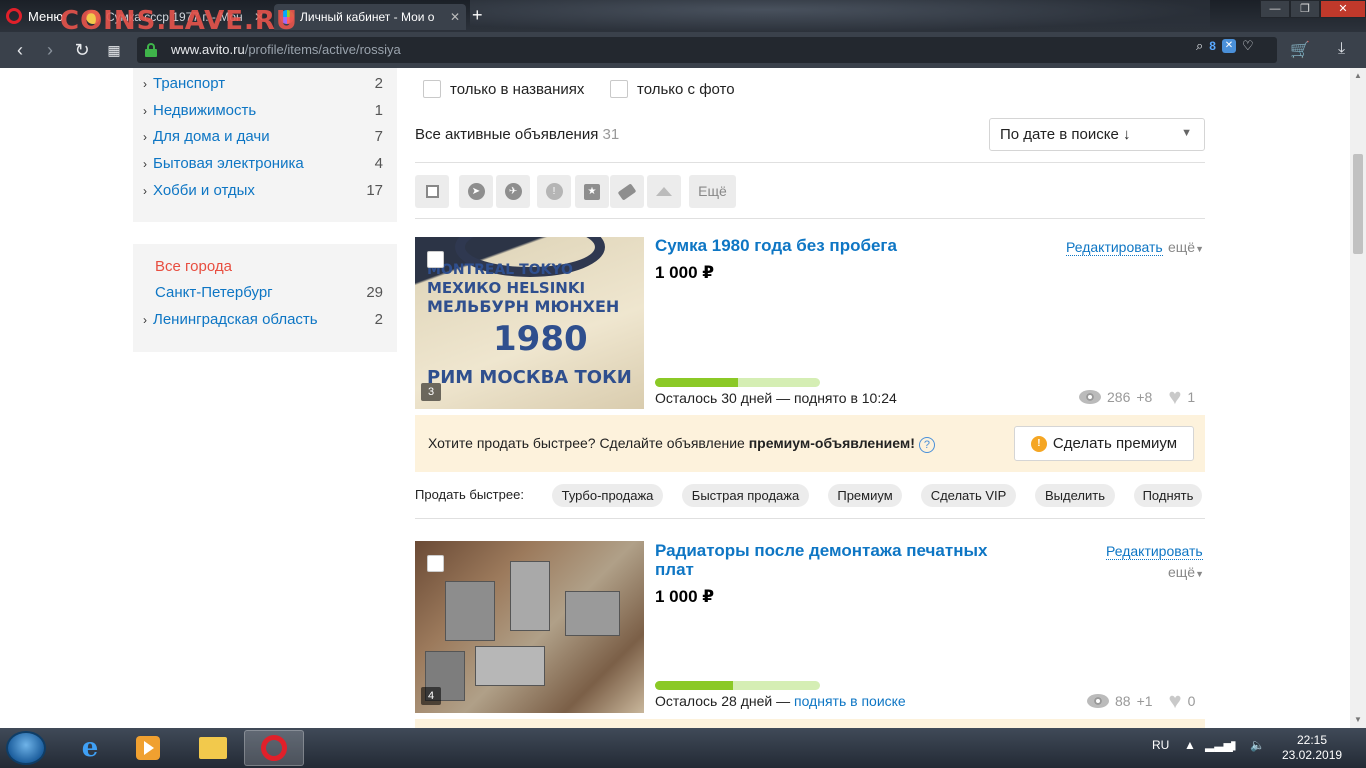 Image resolution: width=1366 pixels, height=768 pixels. I want to click on star-icon: ★, so click(592, 191).